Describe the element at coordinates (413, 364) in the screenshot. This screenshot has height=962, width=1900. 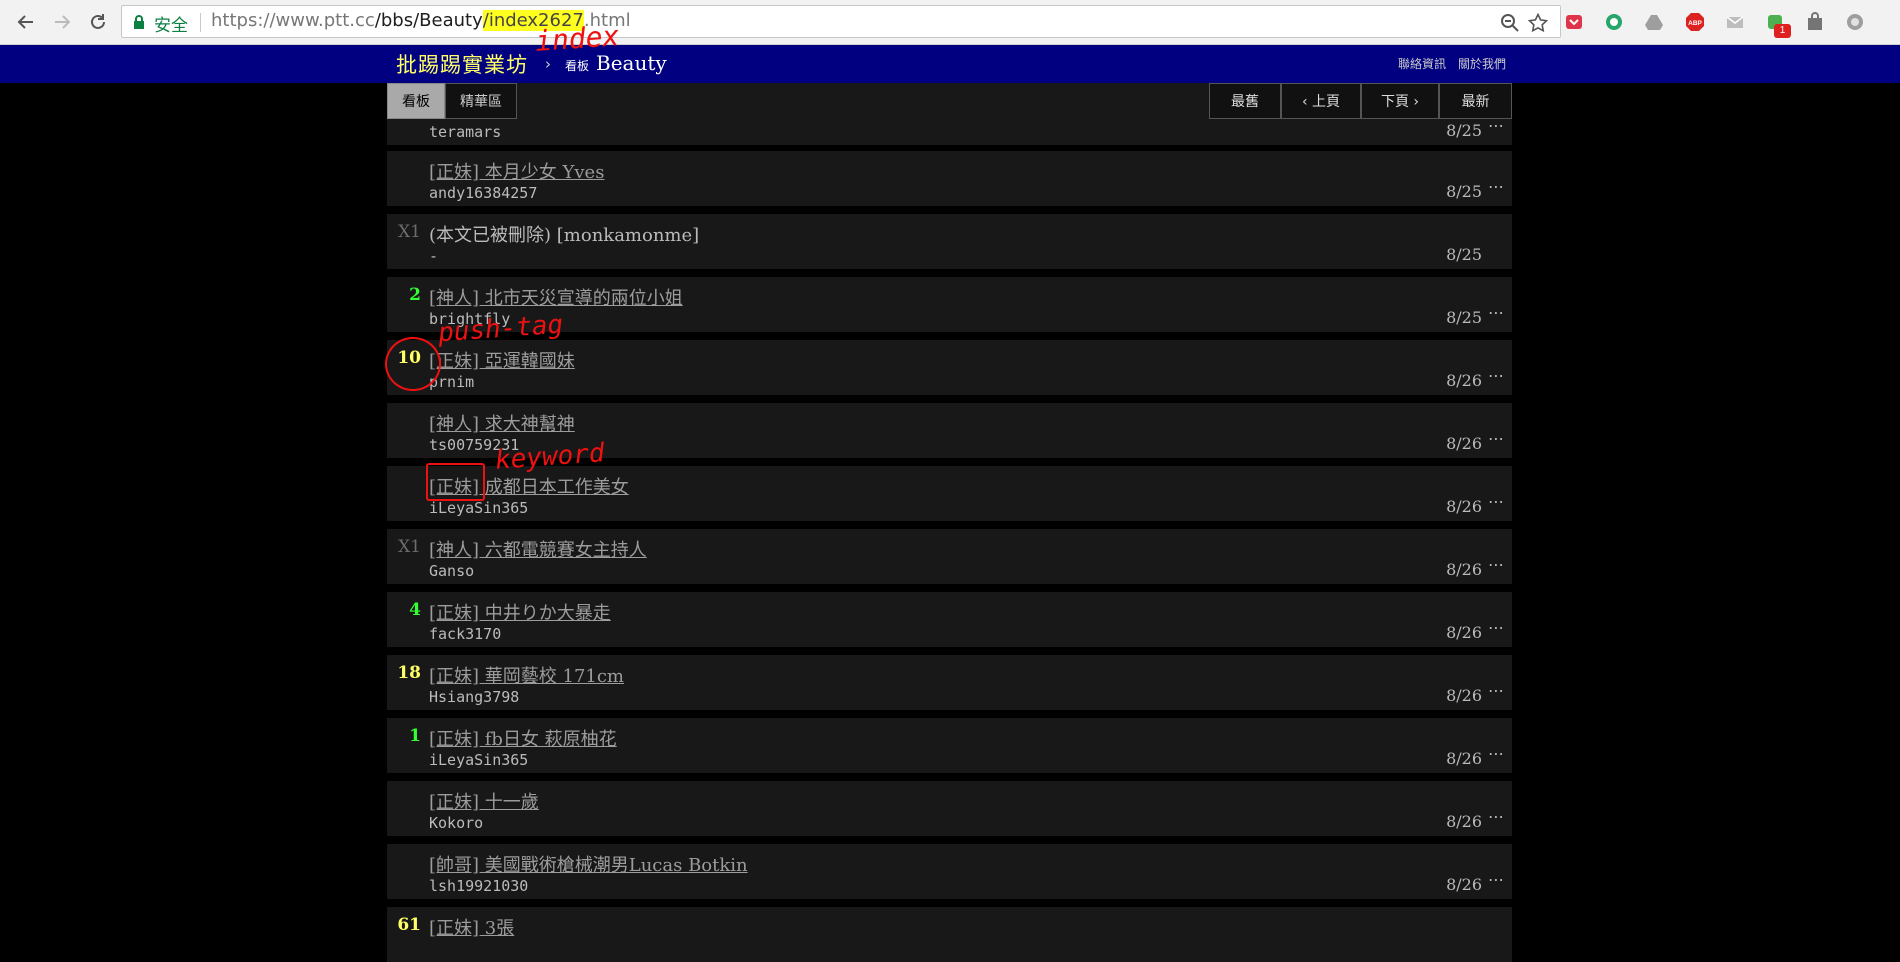
I see `annotation-push-circle` at that location.